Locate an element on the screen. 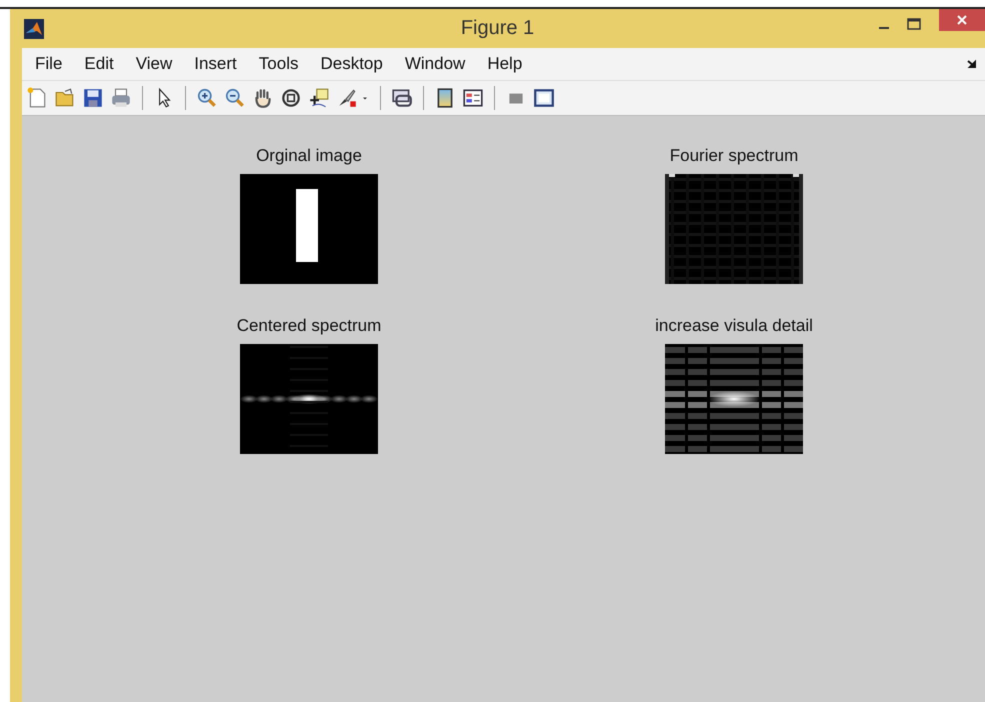 Image resolution: width=985 pixels, height=702 pixels. open-folder-icon is located at coordinates (65, 98).